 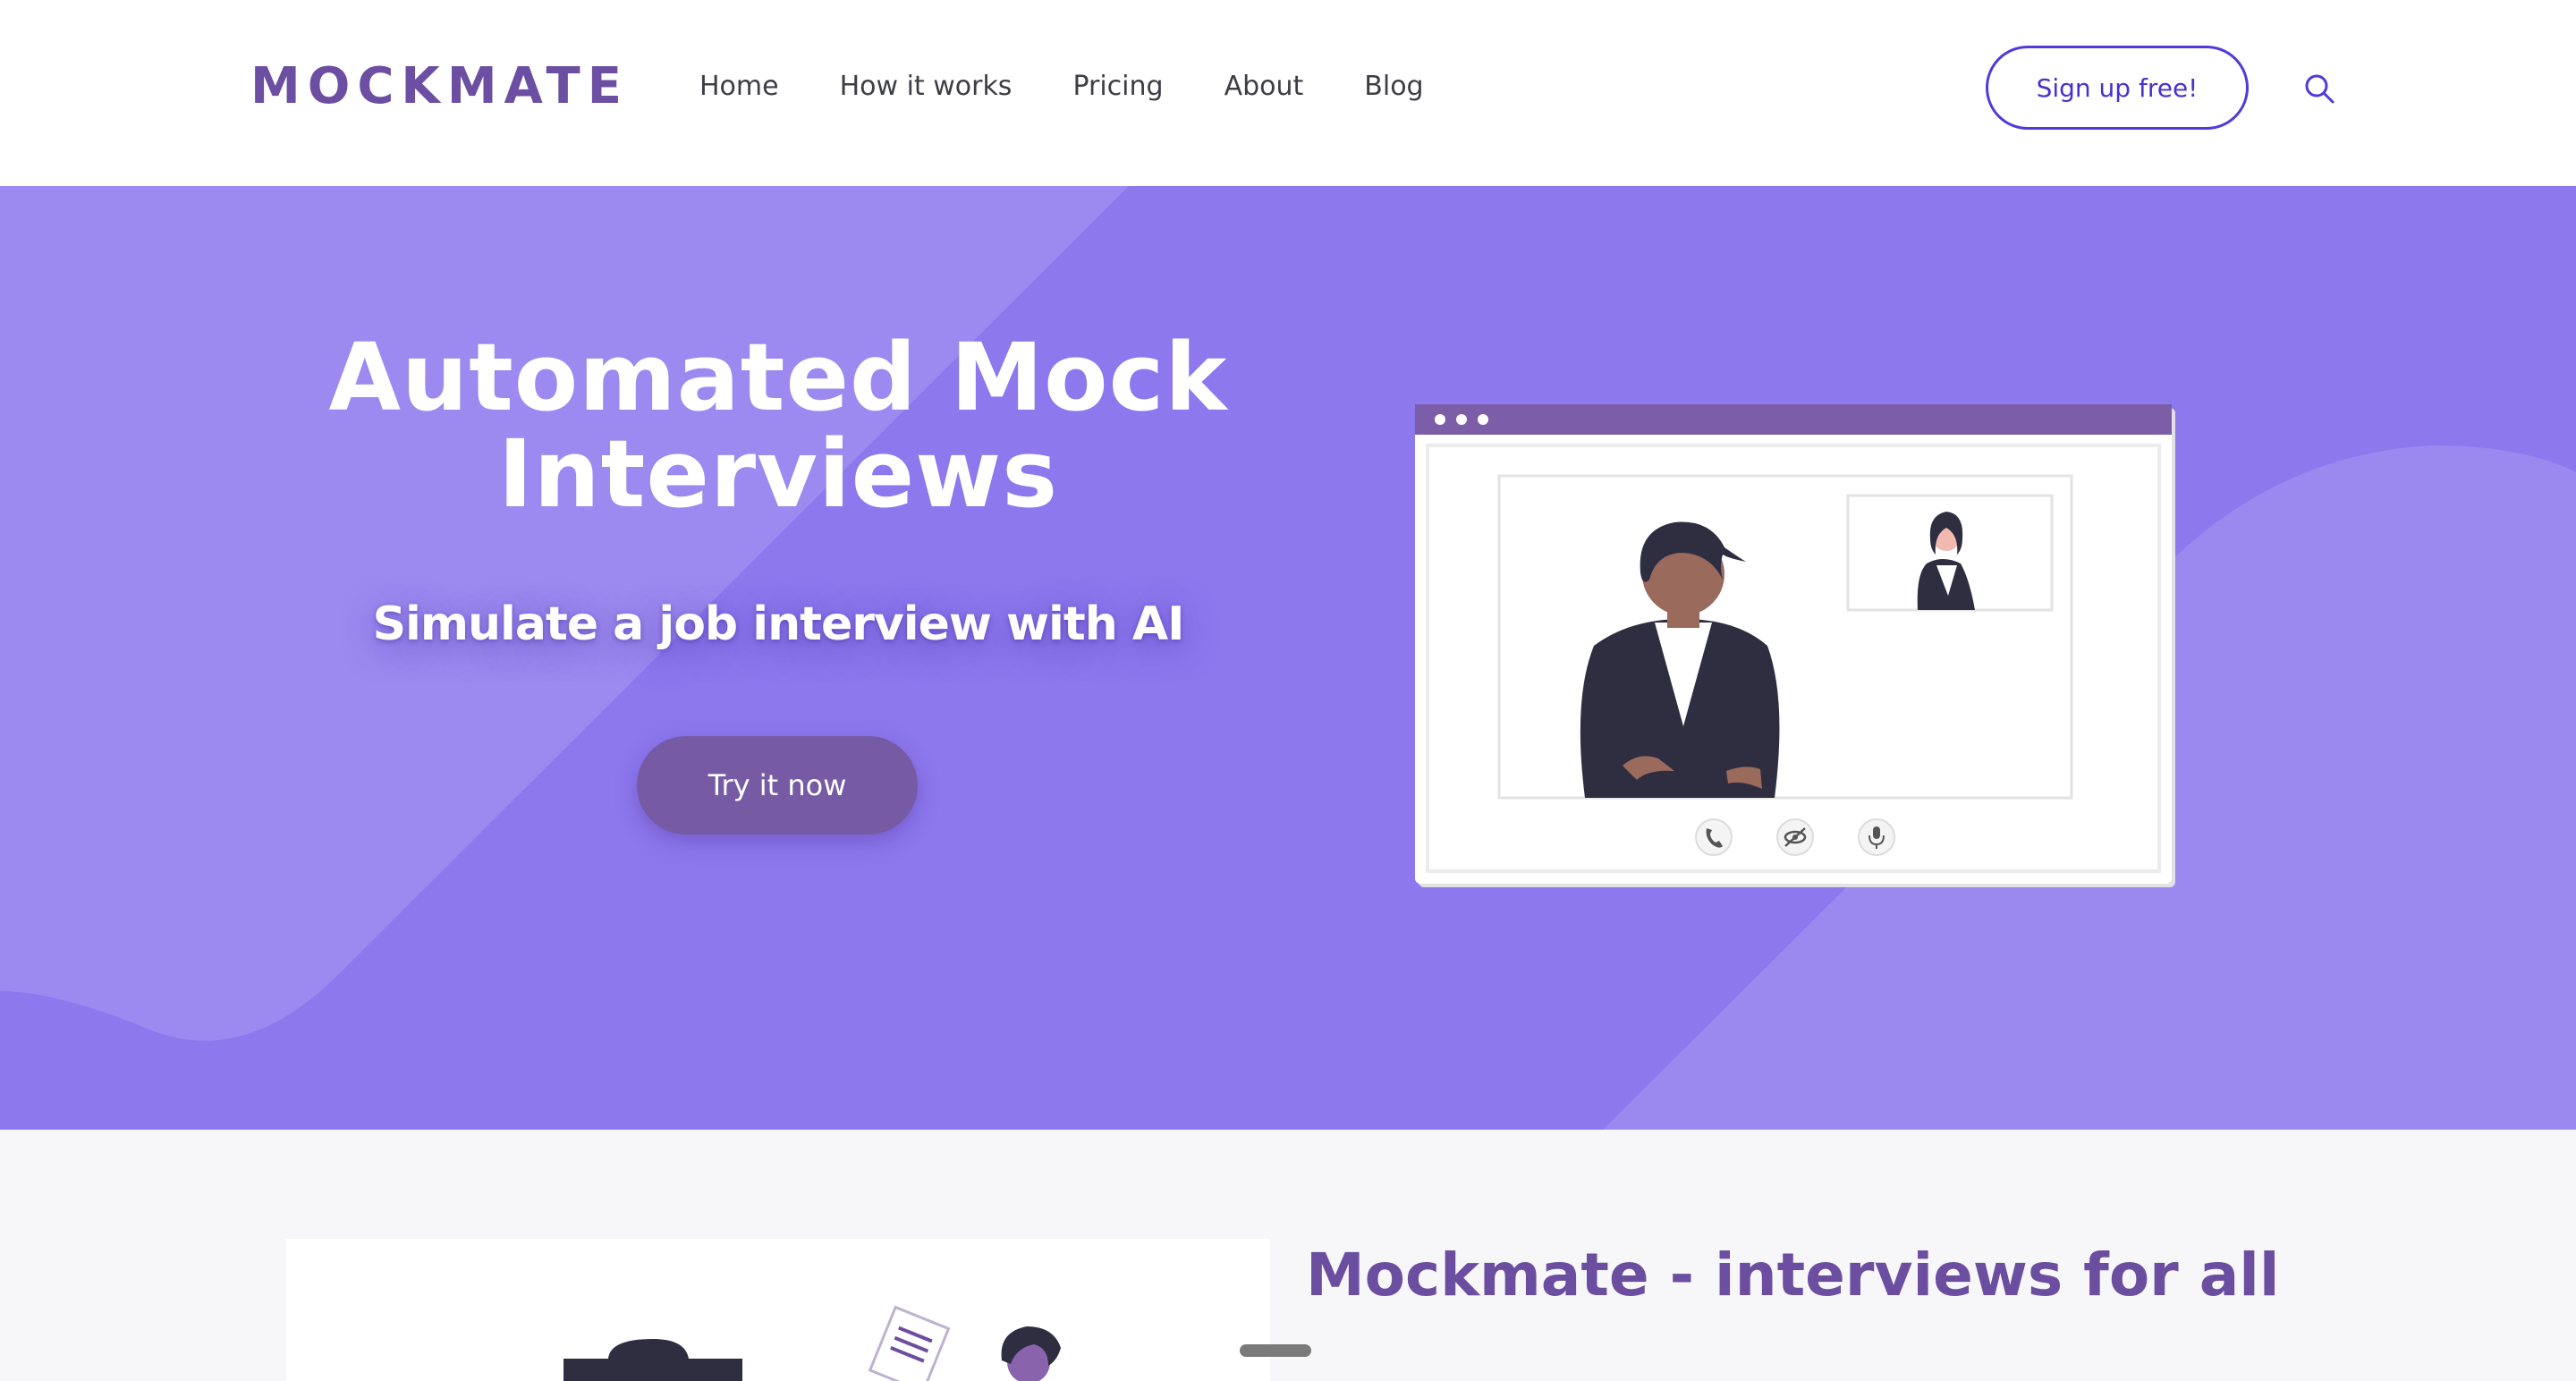 I want to click on nav-pricing: Pricing, so click(x=1117, y=86).